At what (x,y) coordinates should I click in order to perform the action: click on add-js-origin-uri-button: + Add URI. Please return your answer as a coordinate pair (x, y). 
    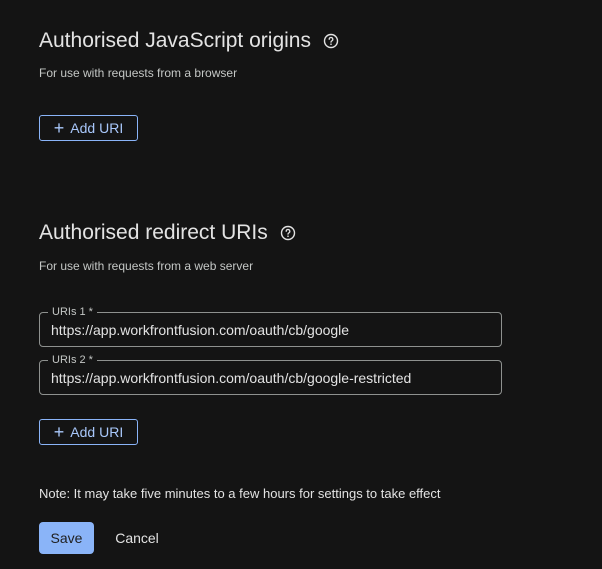
    Looking at the image, I should click on (88, 128).